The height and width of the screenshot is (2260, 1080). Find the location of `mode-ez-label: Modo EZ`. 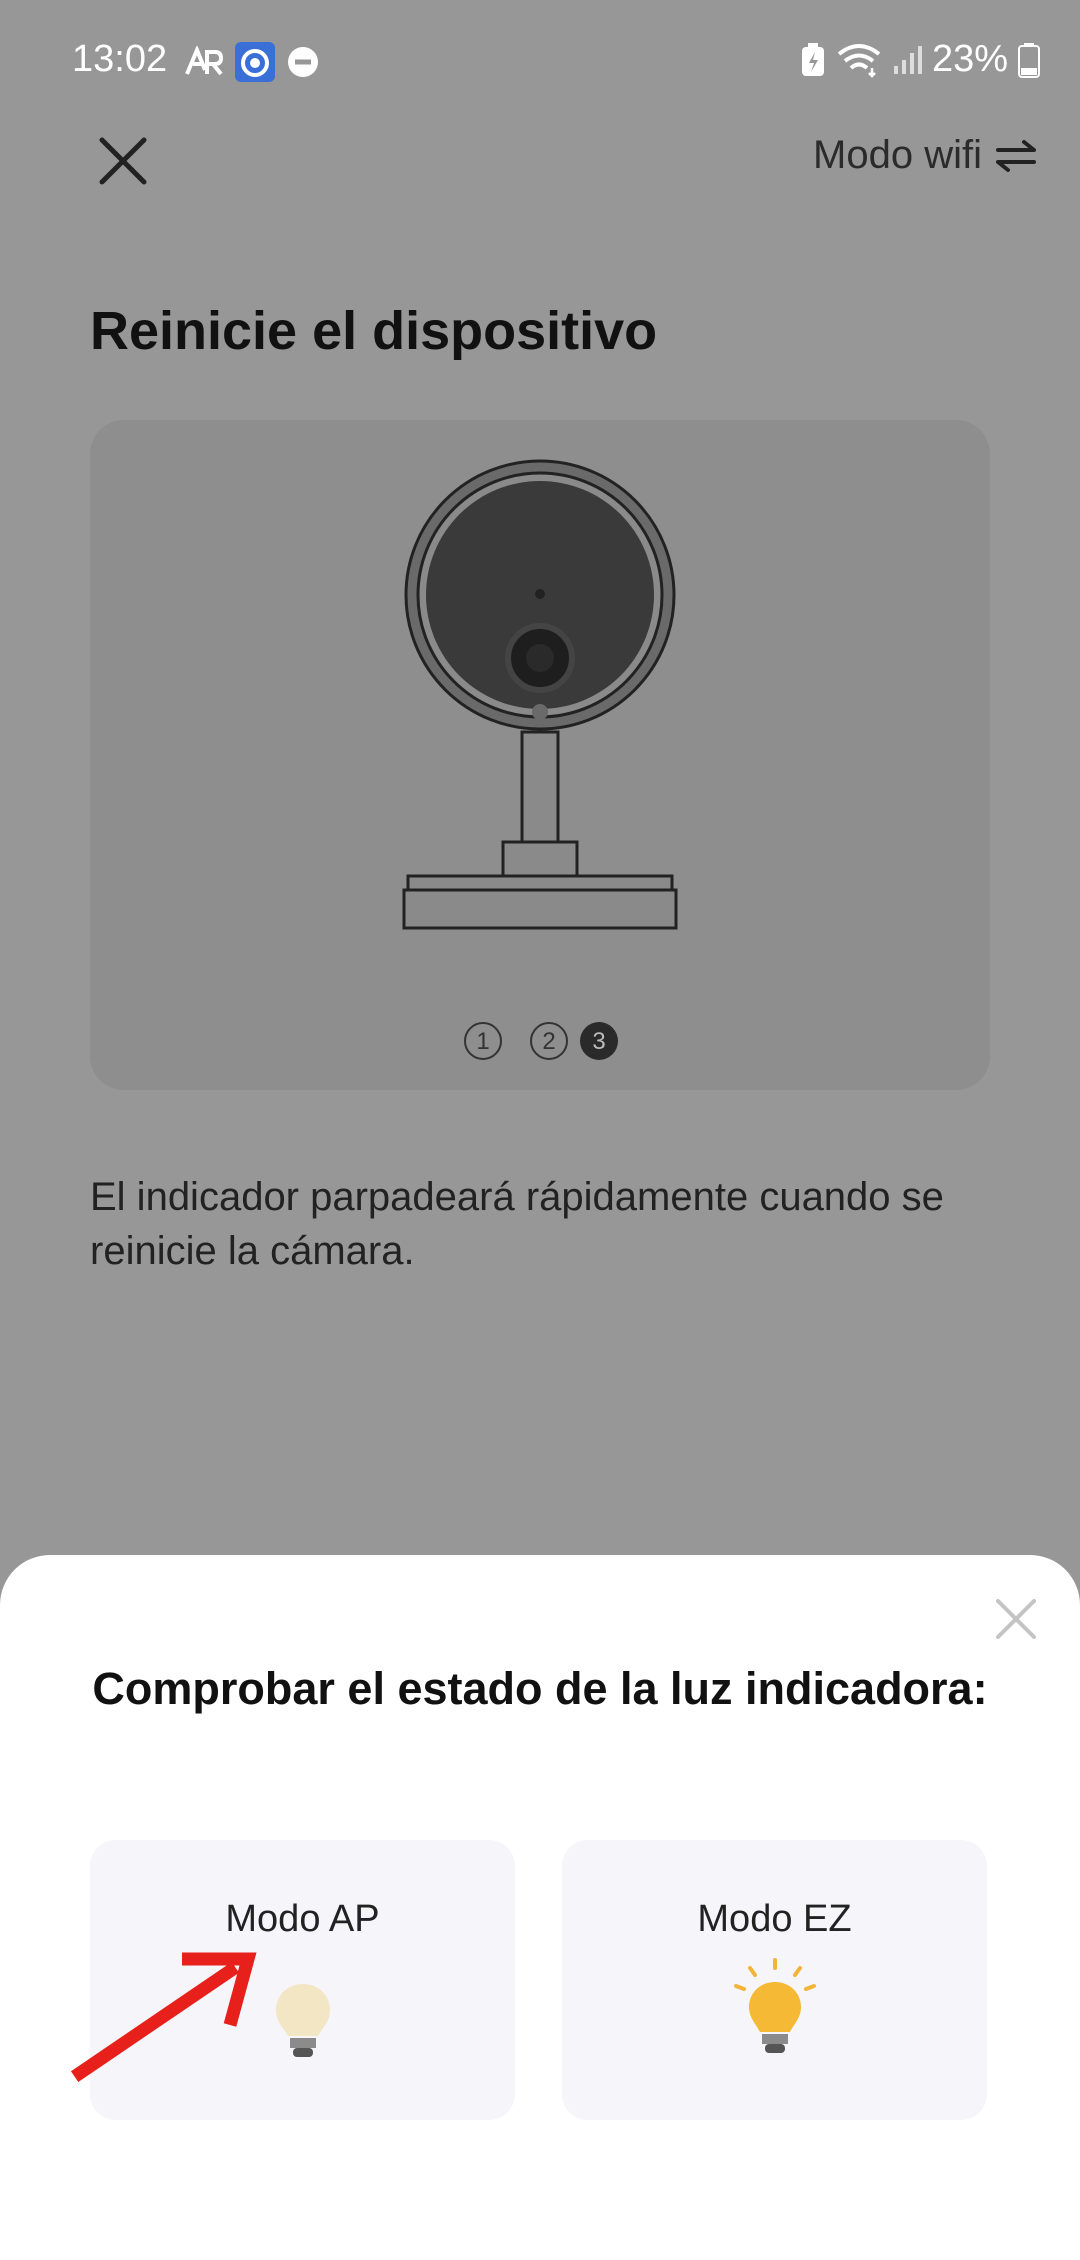

mode-ez-label: Modo EZ is located at coordinates (774, 1919).